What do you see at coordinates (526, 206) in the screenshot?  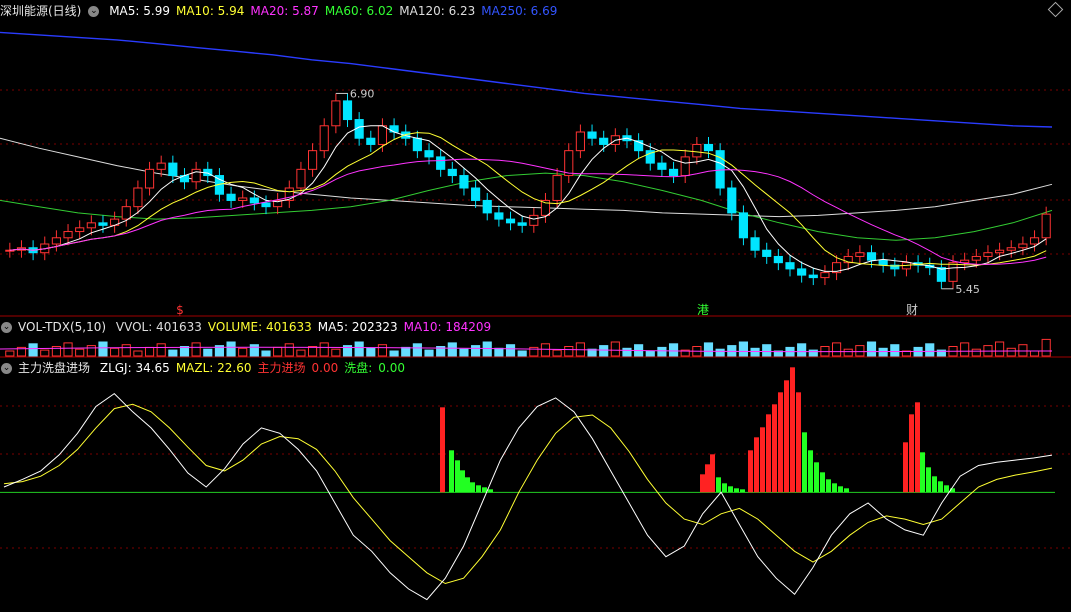 I see `ma60-line` at bounding box center [526, 206].